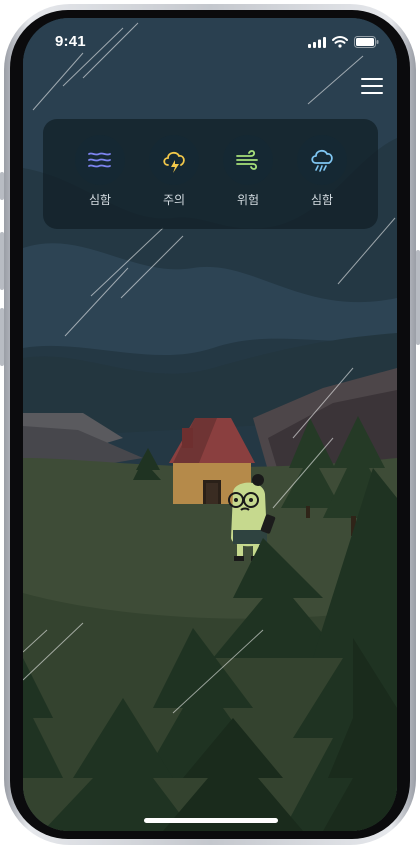 This screenshot has width=420, height=849. I want to click on volume-down-button, so click(2, 337).